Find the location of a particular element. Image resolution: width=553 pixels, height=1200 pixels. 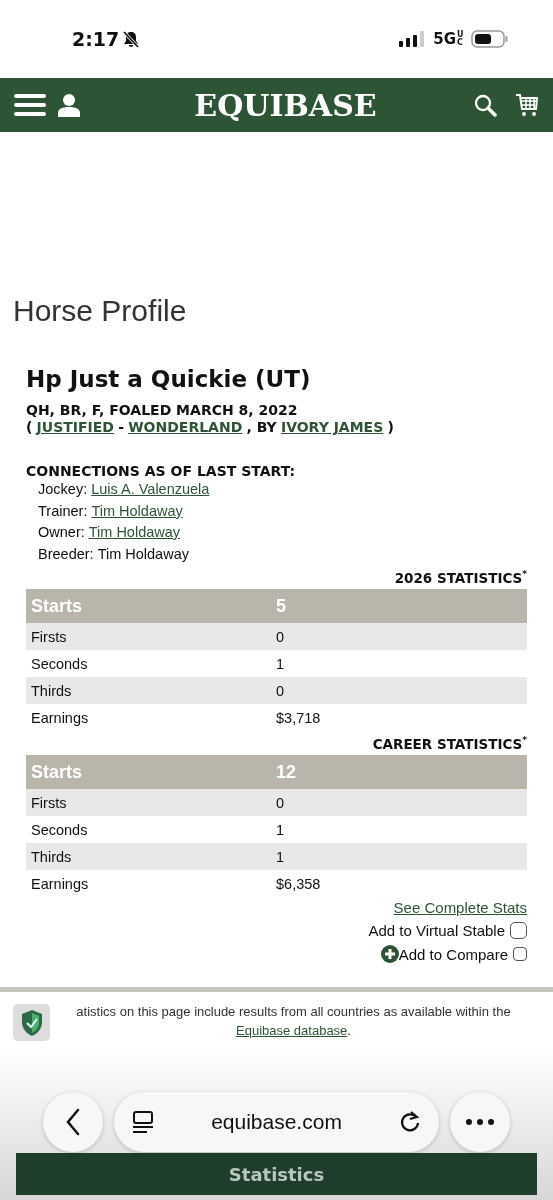

connection-value: Tim Holdaway is located at coordinates (143, 554).